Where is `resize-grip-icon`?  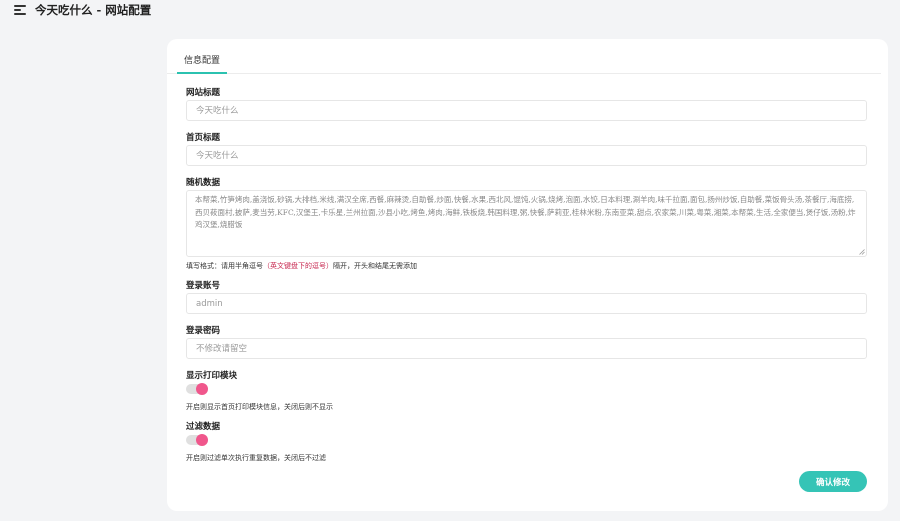 resize-grip-icon is located at coordinates (862, 252).